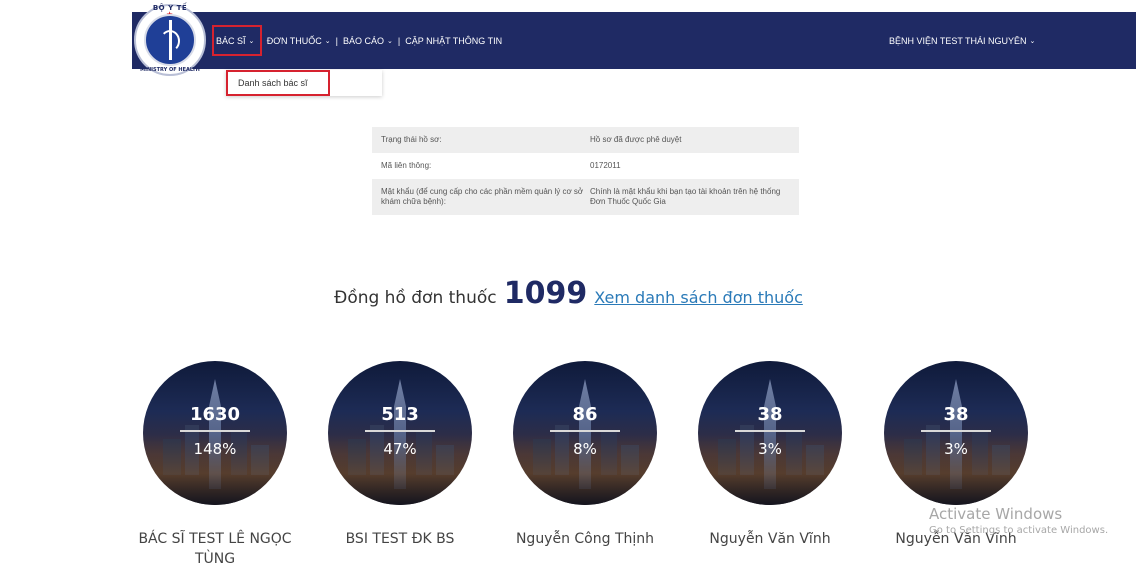 This screenshot has height=568, width=1137. I want to click on caduceus-icon, so click(170, 40).